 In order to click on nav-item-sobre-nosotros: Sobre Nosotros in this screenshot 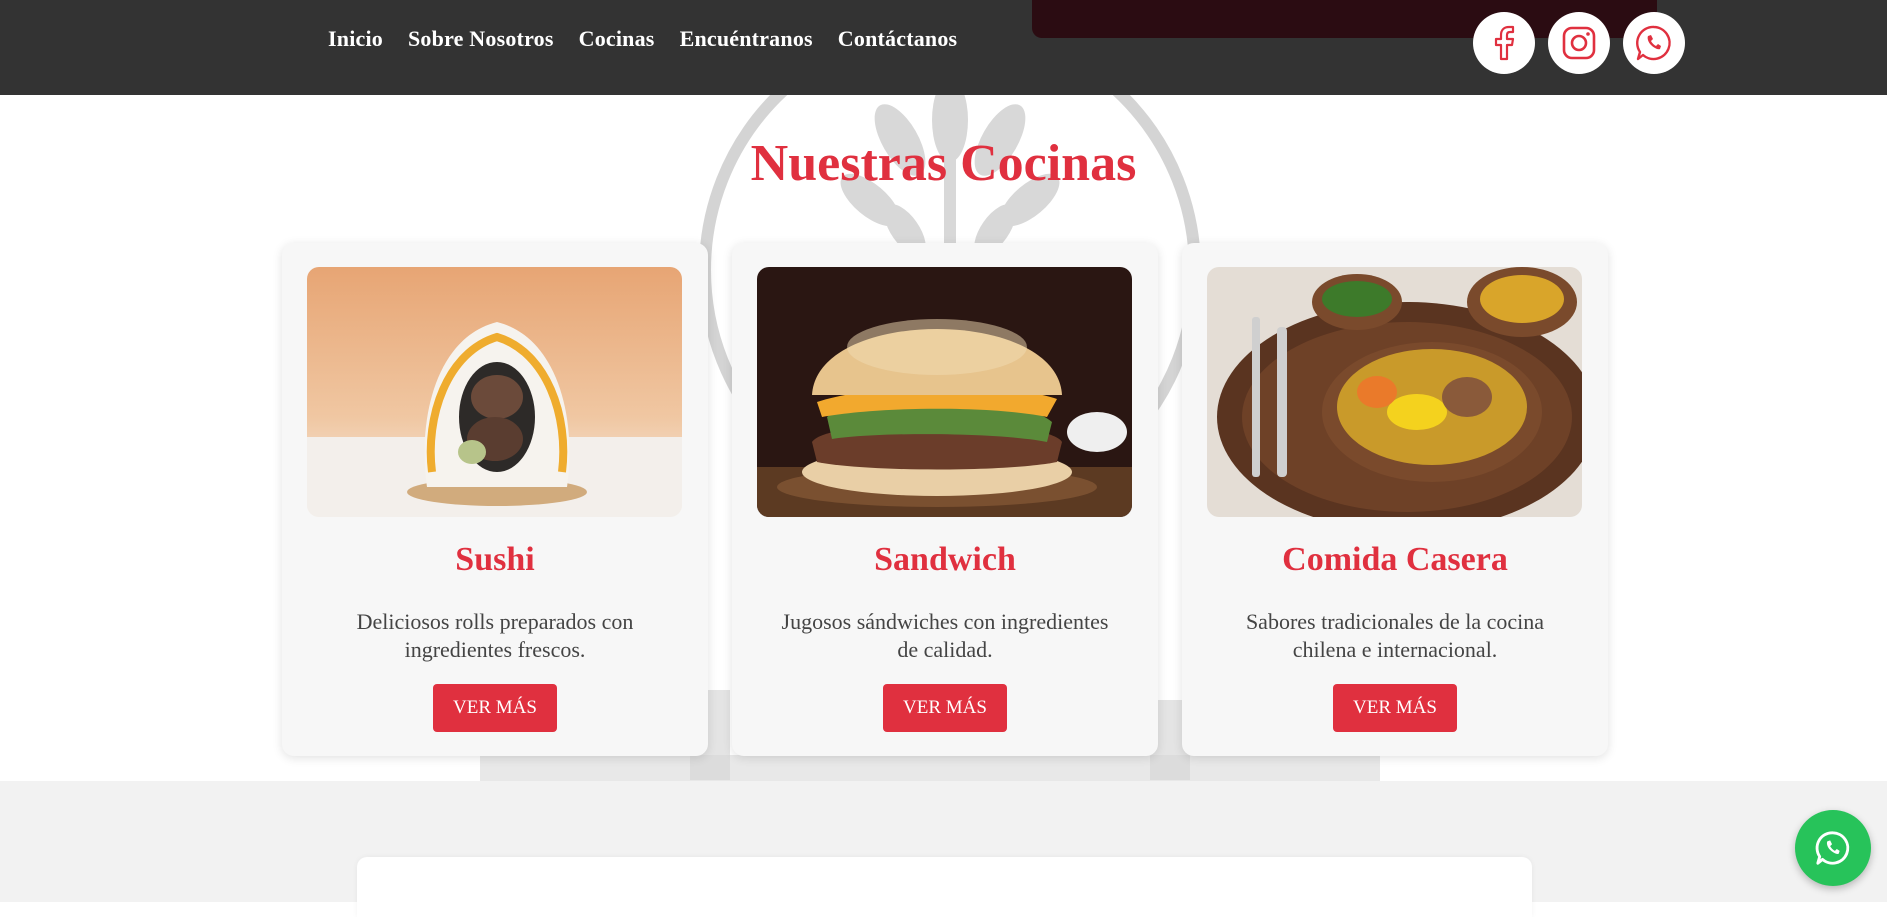, I will do `click(481, 39)`.